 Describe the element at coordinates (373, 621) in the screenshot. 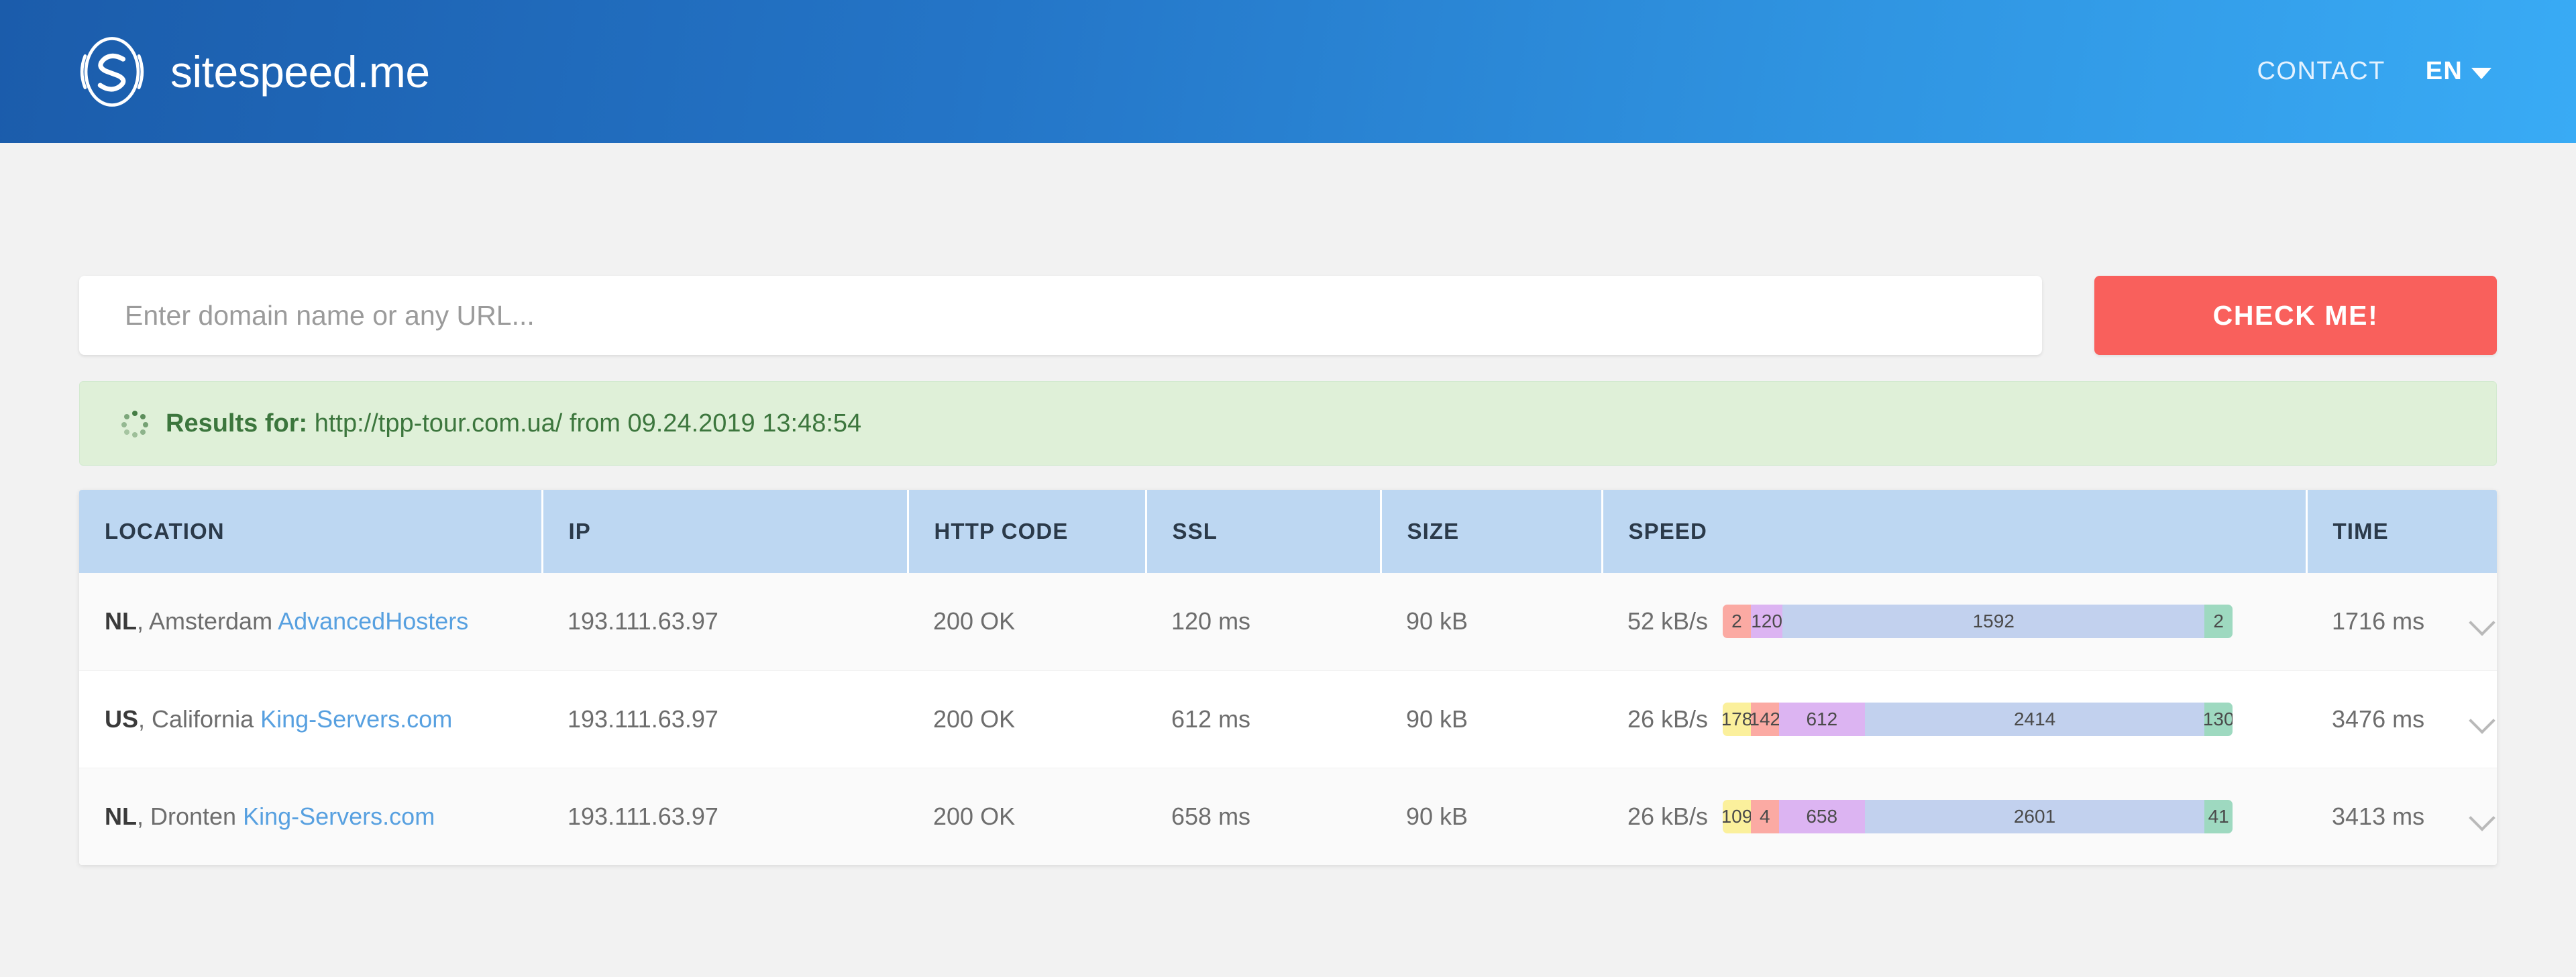

I see `host-provider-link: AdvancedHosters` at that location.